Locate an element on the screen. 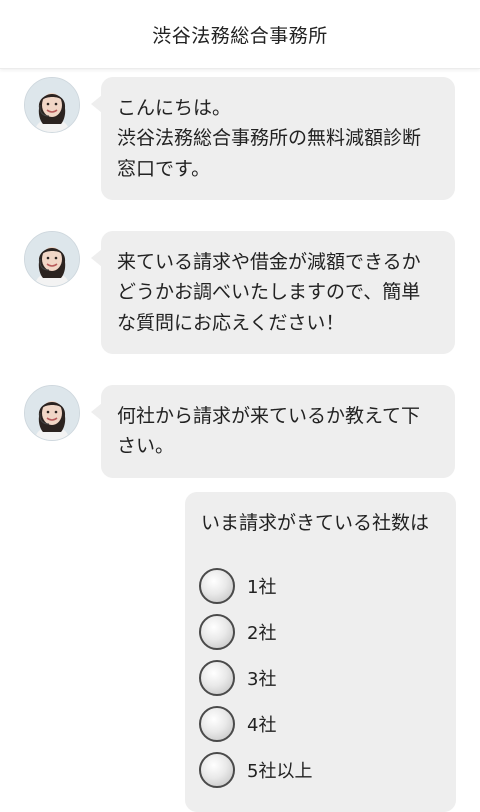 This screenshot has width=480, height=812. option-4: 4社 is located at coordinates (320, 724).